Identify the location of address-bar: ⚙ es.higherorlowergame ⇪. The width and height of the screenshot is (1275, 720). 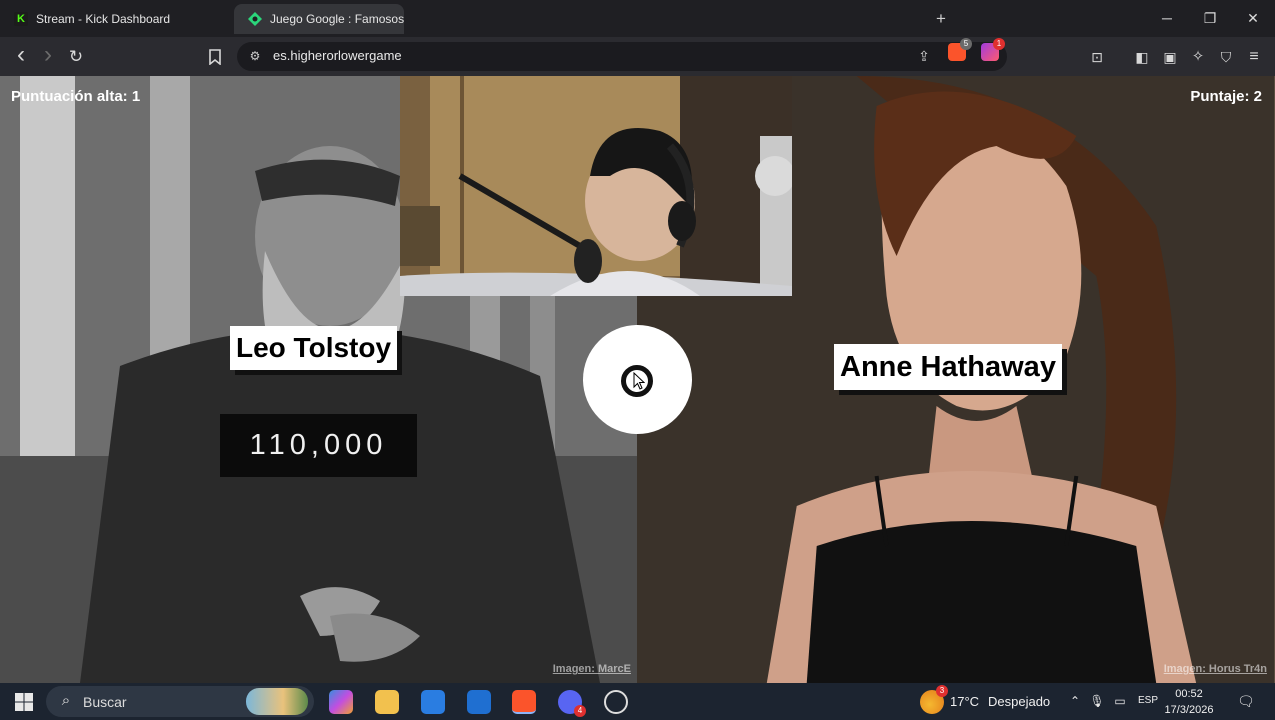
(622, 56).